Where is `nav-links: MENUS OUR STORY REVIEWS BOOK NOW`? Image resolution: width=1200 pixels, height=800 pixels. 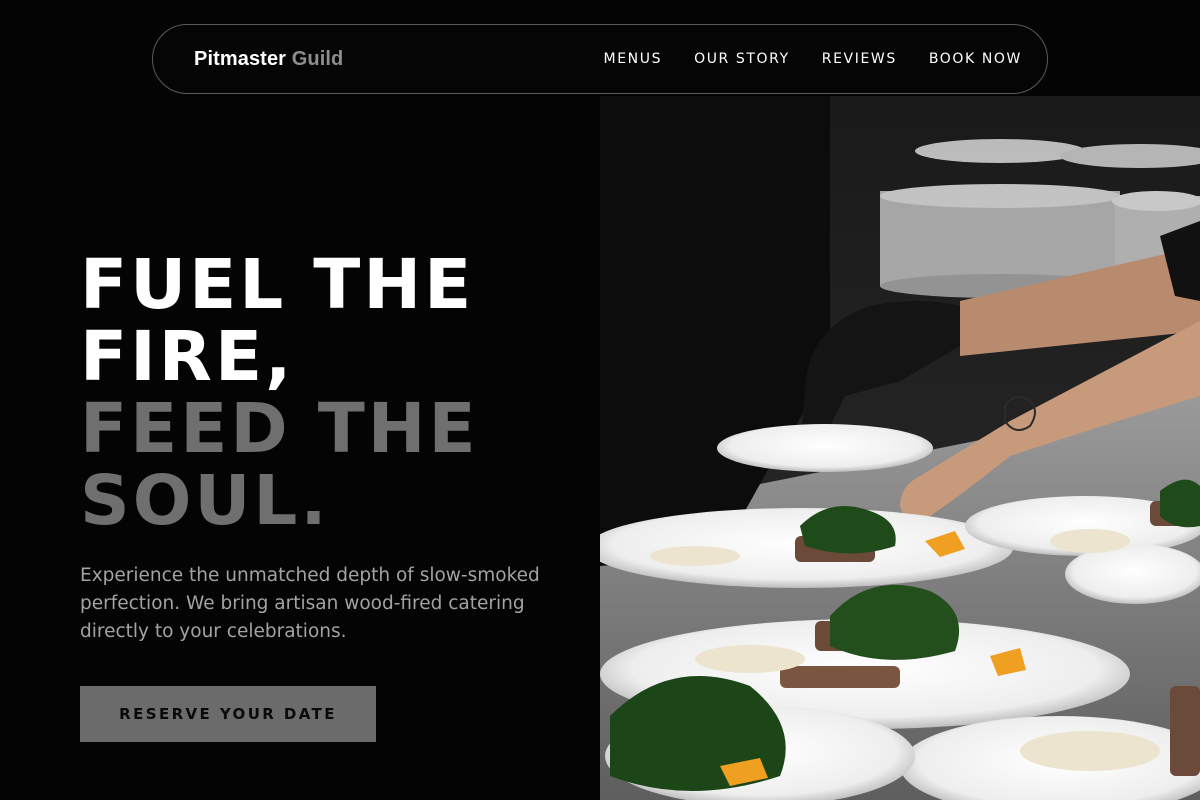 nav-links: MENUS OUR STORY REVIEWS BOOK NOW is located at coordinates (813, 59).